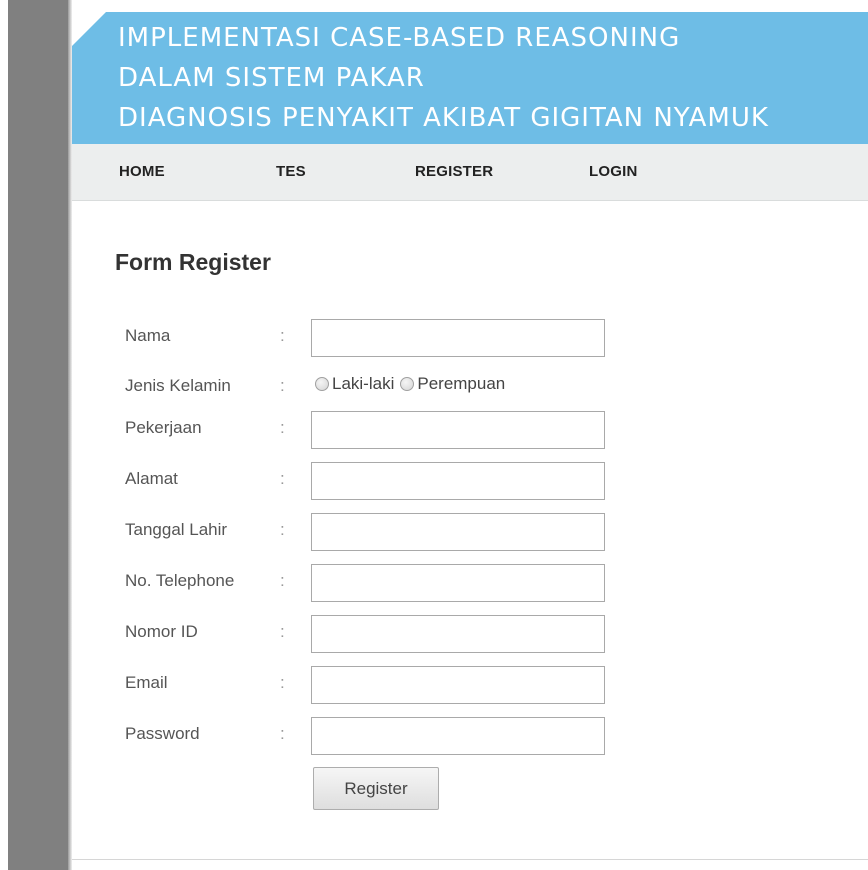 Image resolution: width=868 pixels, height=870 pixels. I want to click on nomor-id-input, so click(458, 634).